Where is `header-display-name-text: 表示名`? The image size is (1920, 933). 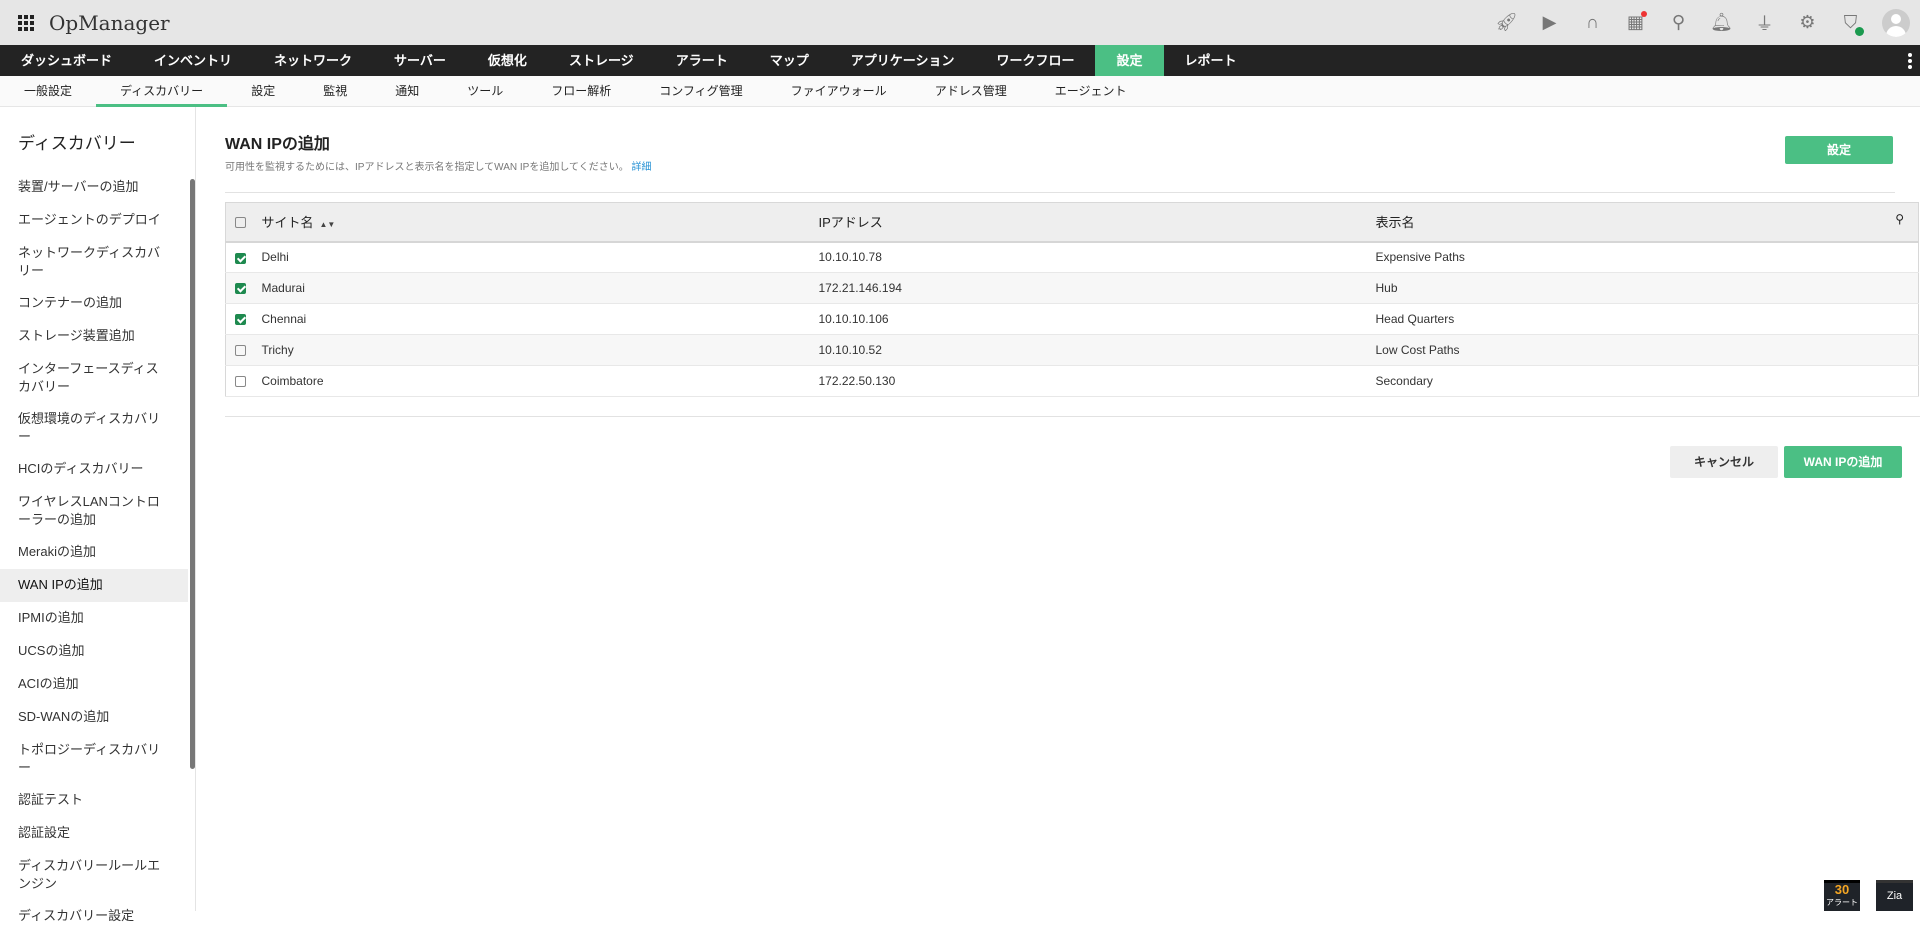
header-display-name-text: 表示名 is located at coordinates (1395, 223).